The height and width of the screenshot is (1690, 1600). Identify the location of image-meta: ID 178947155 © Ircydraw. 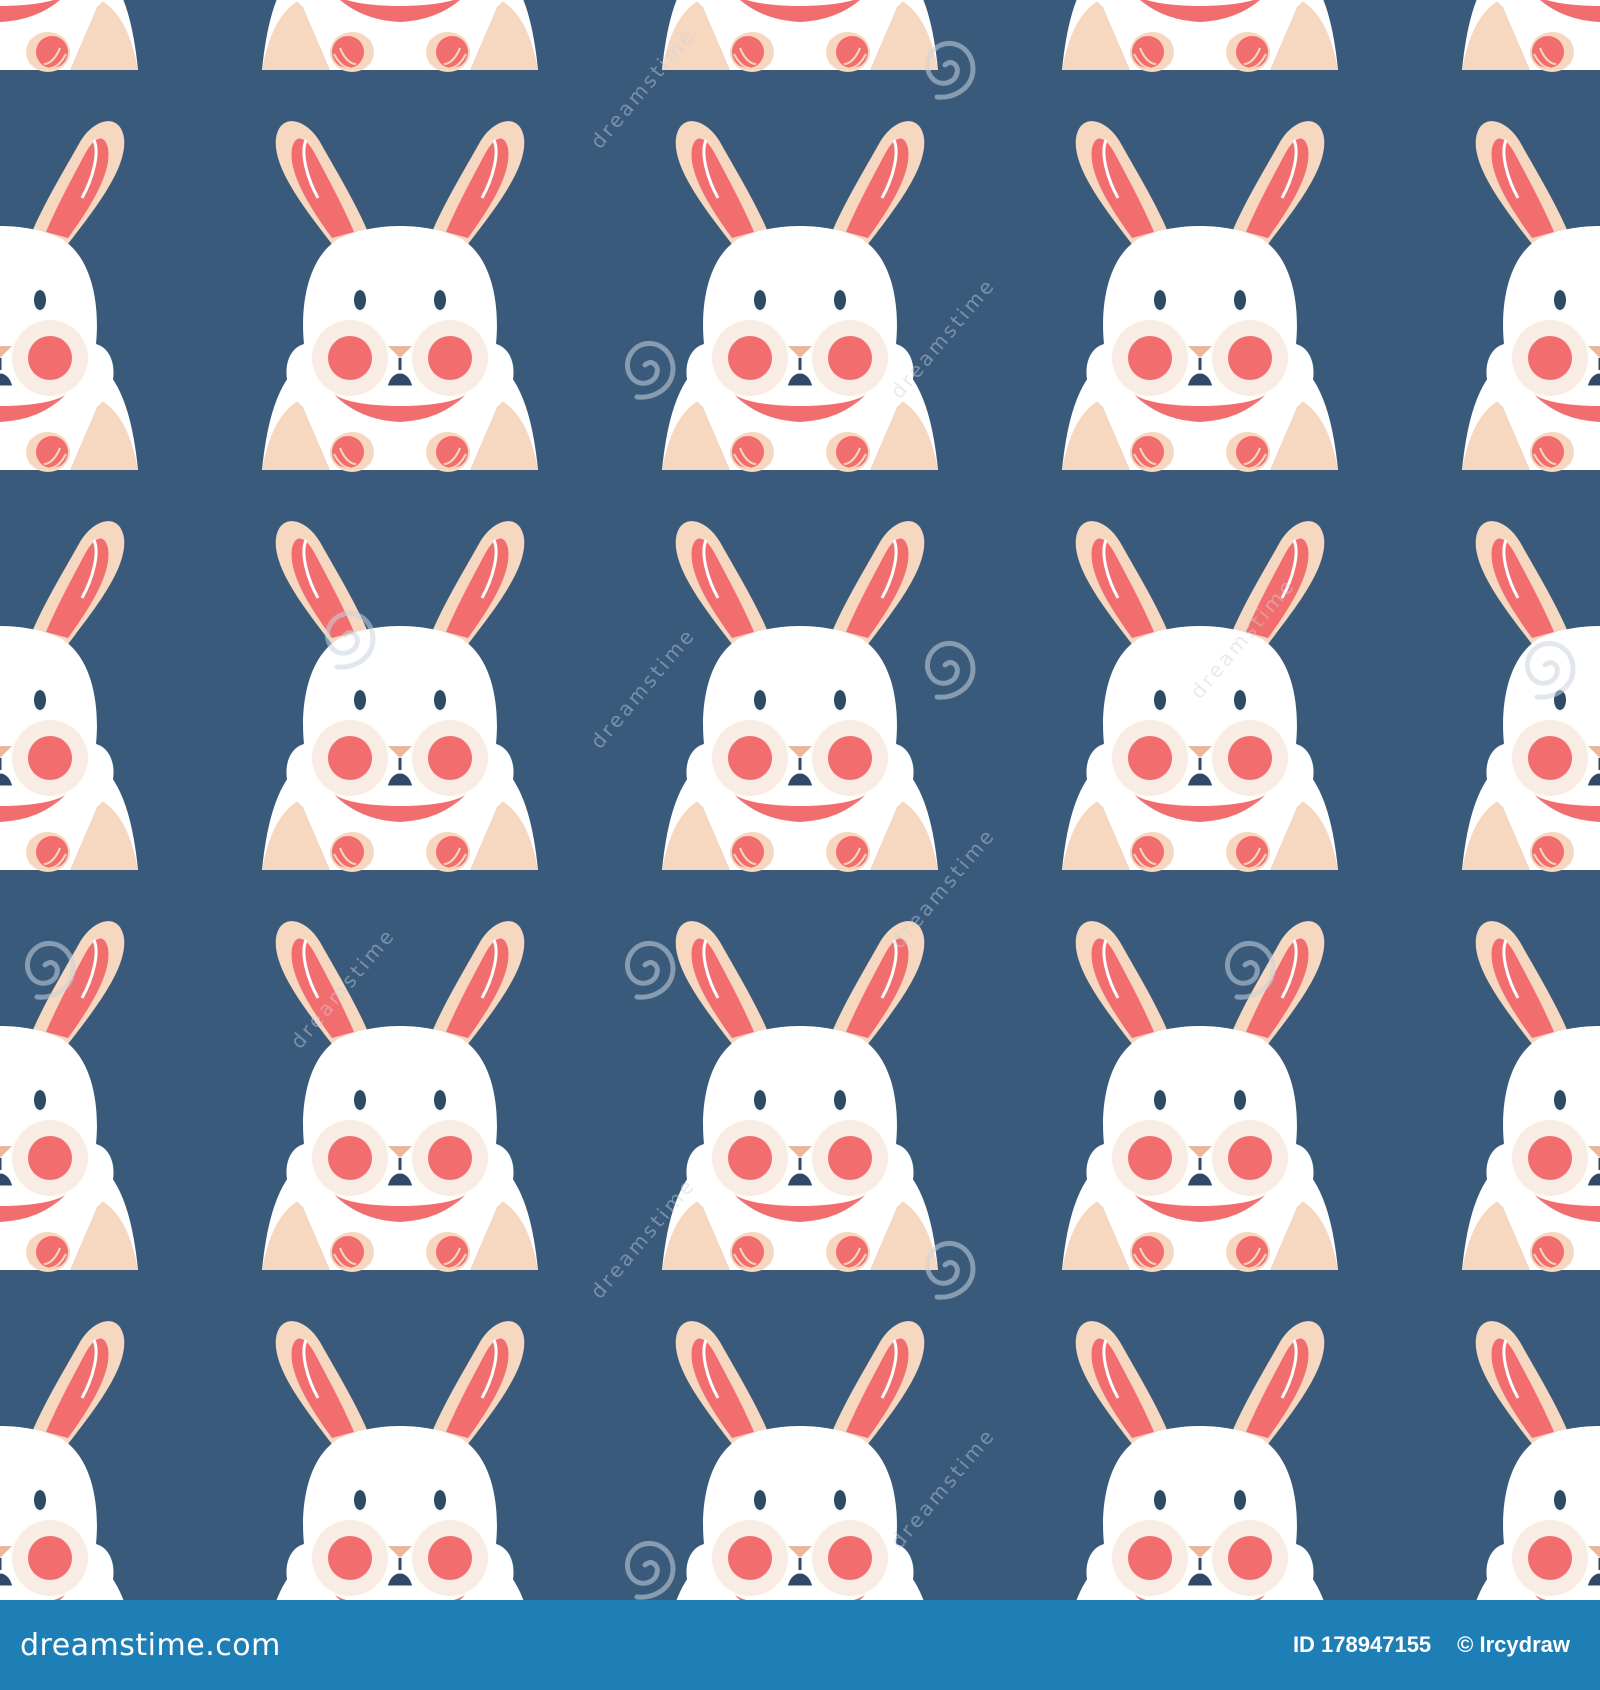
(1431, 1645).